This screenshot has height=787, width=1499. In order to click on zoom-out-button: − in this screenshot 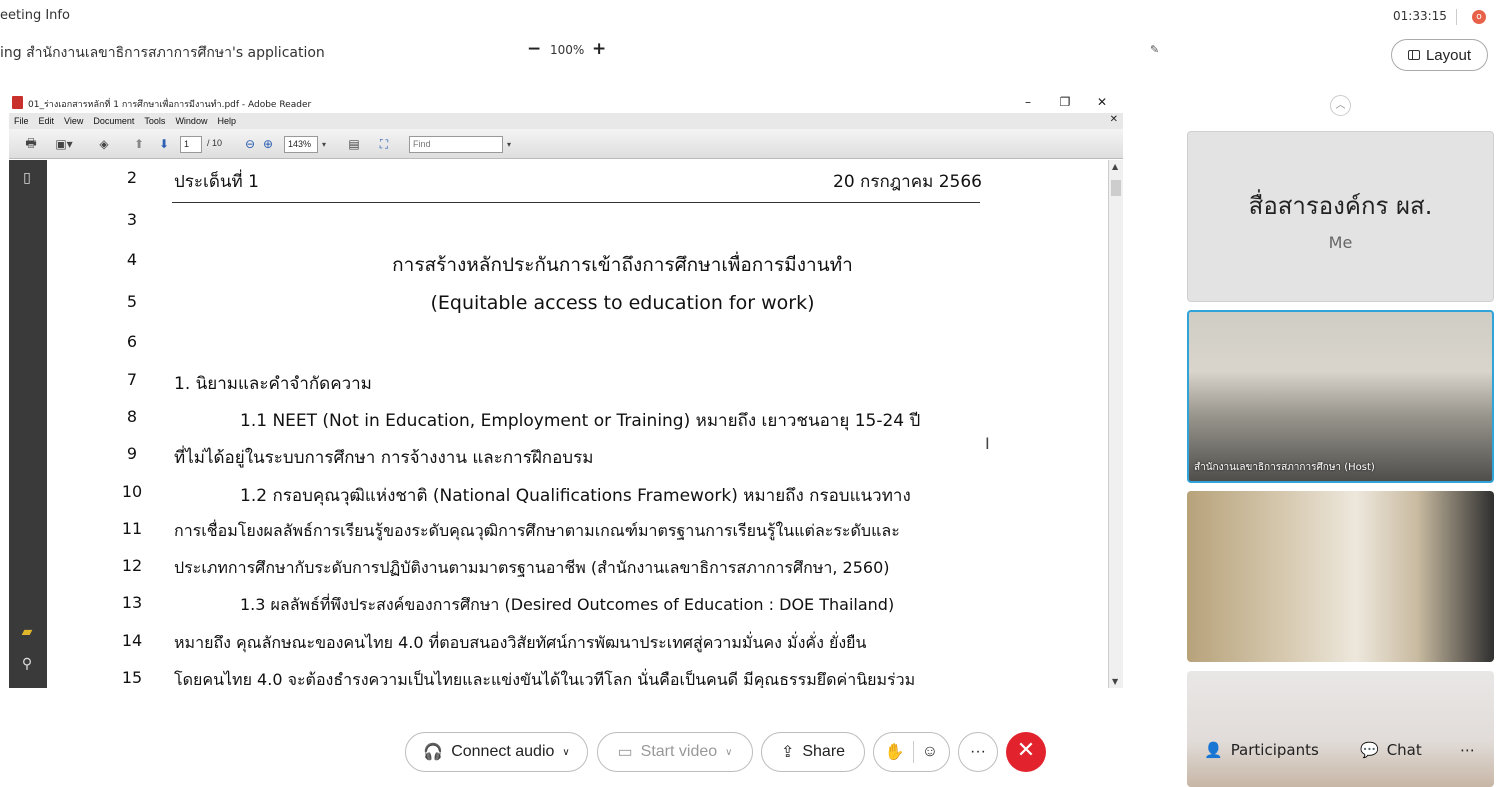, I will do `click(534, 49)`.